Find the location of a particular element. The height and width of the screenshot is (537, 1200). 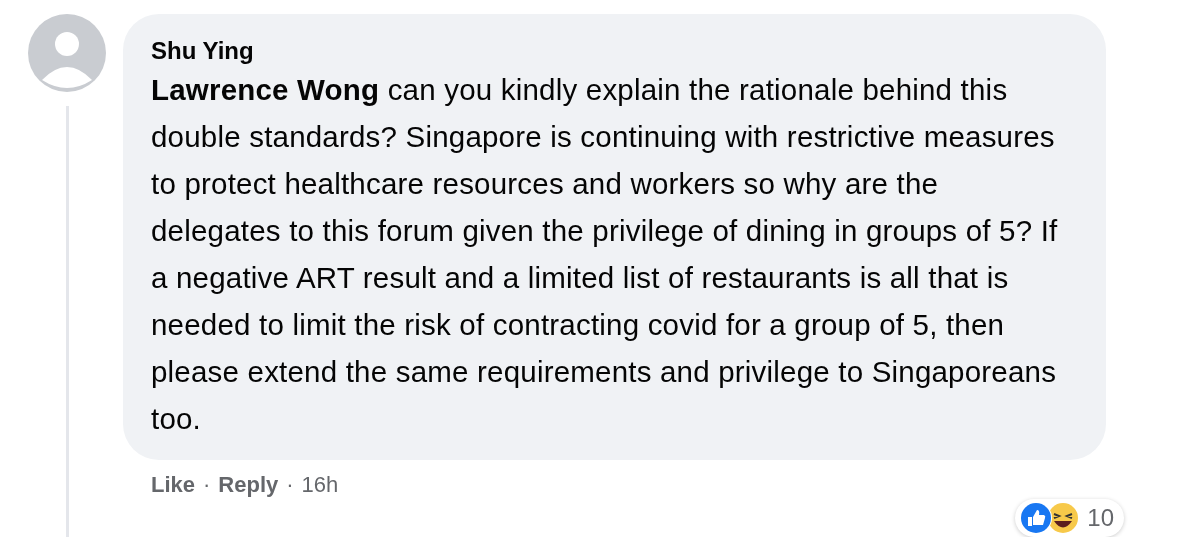

reactions-badge: 10 is located at coordinates (1069, 518).